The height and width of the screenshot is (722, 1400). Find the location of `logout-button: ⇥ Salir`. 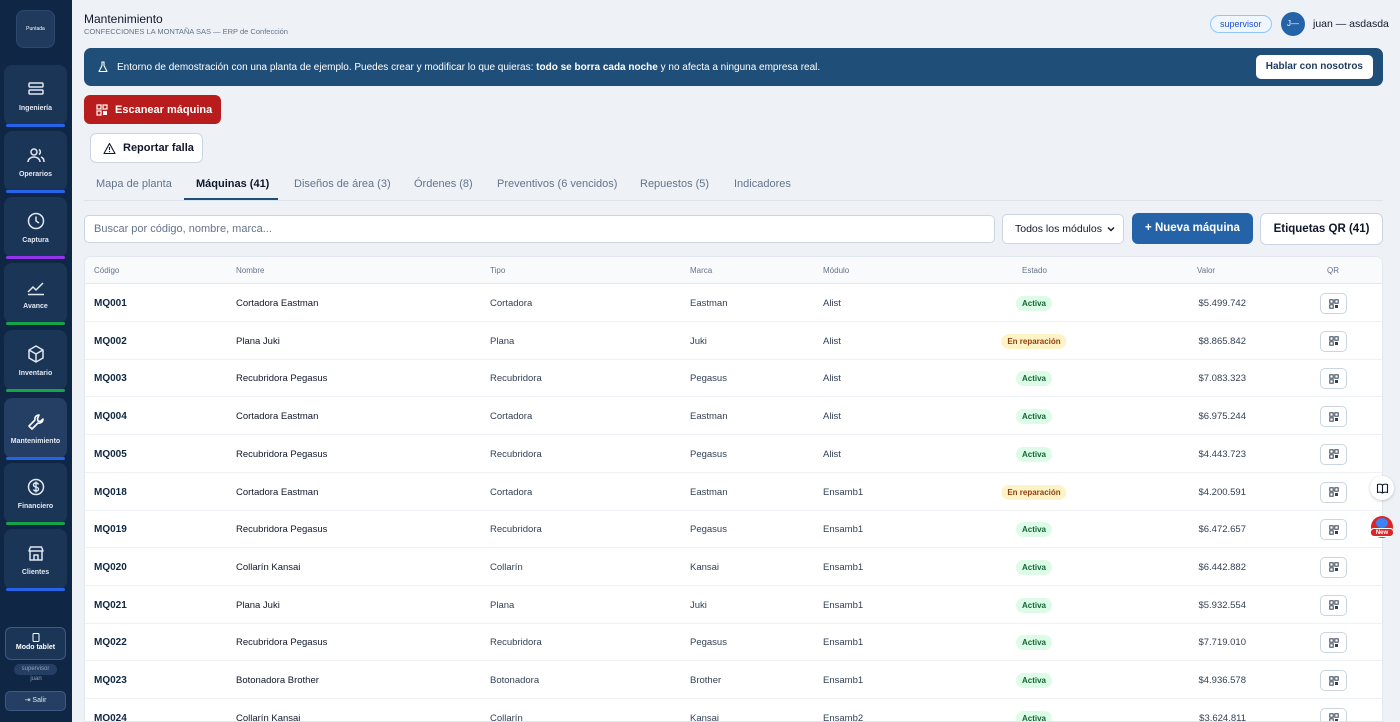

logout-button: ⇥ Salir is located at coordinates (35, 701).